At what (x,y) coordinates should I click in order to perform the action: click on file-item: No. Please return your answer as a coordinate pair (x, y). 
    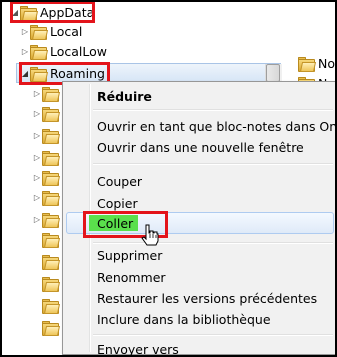
    Looking at the image, I should click on (316, 63).